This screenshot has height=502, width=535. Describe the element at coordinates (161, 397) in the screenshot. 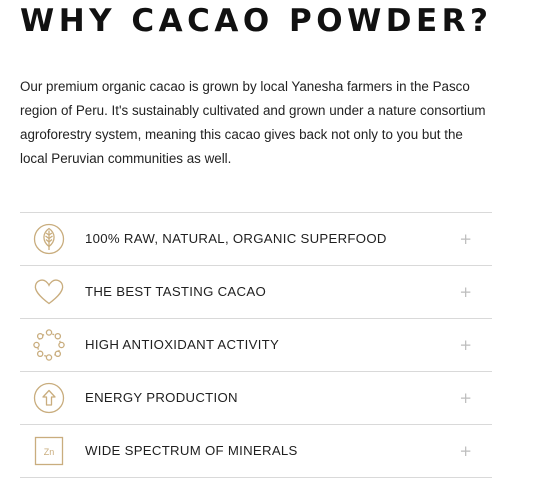

I see `accordion-item-label: ENERGY PRODUCTION` at that location.